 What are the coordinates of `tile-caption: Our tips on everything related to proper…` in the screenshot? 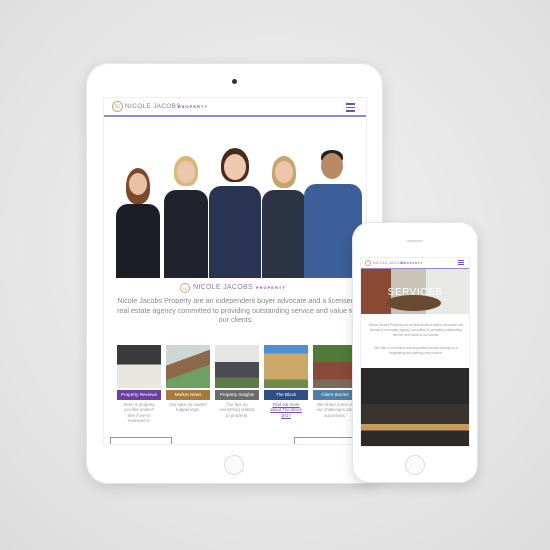 It's located at (237, 410).